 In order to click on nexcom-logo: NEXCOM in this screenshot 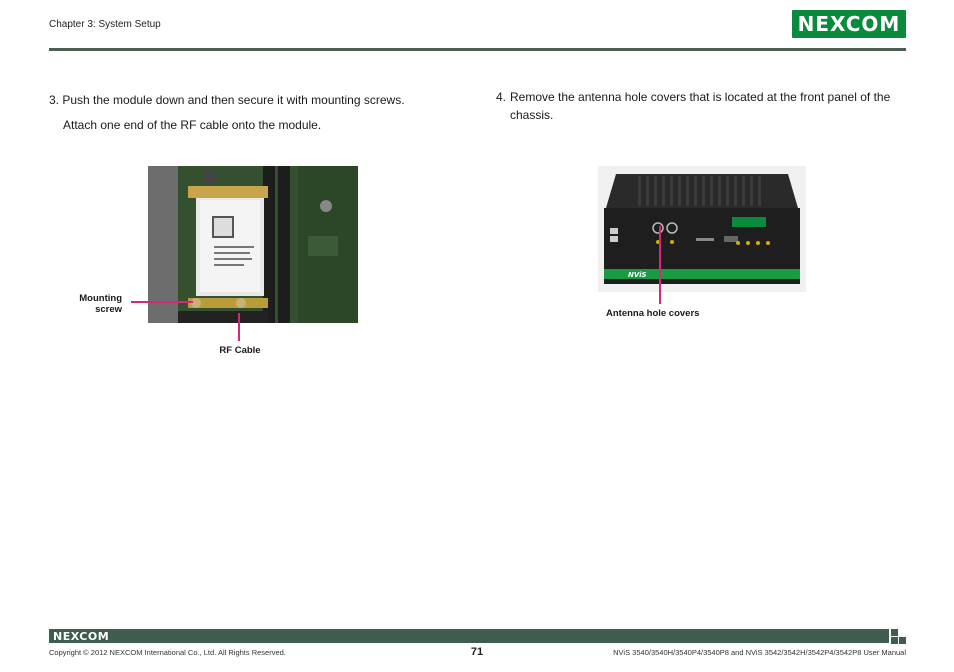, I will do `click(849, 24)`.